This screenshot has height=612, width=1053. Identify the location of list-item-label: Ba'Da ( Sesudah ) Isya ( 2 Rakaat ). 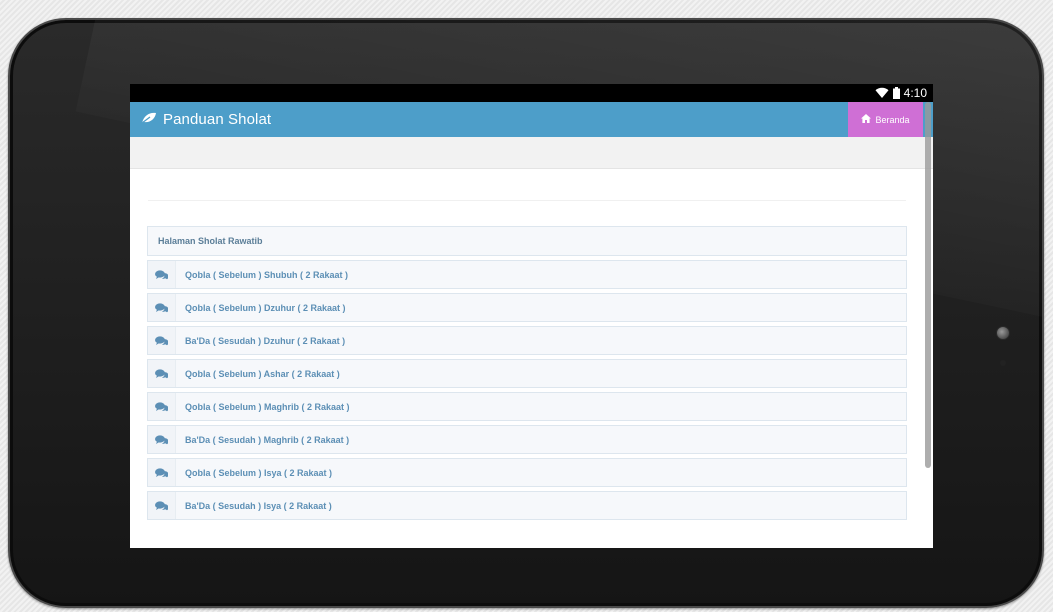
(258, 505).